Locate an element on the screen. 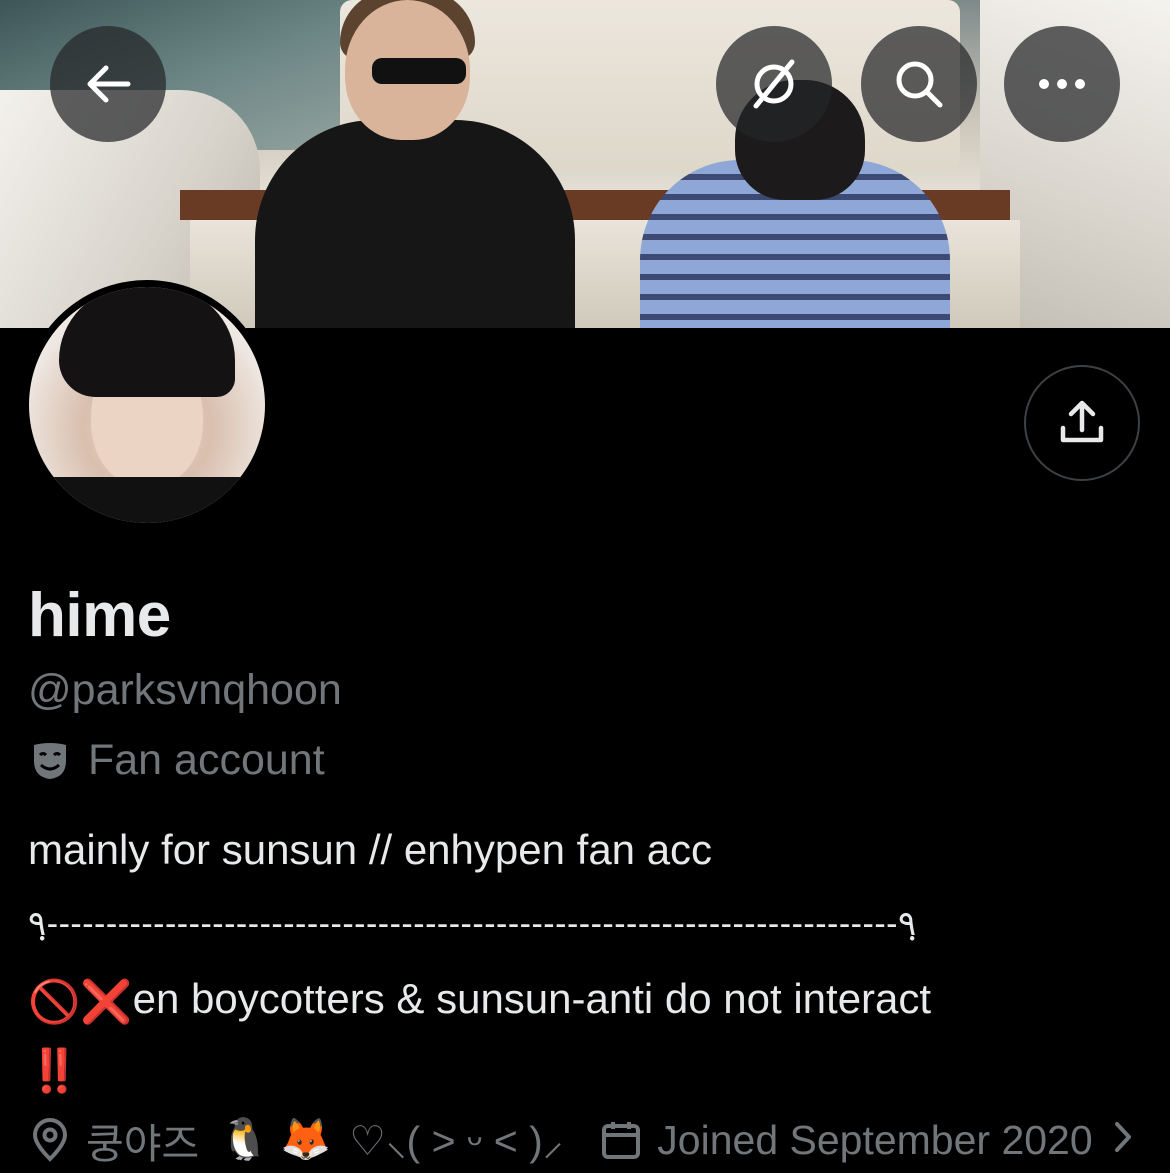 This screenshot has width=1170, height=1173. location-pin-icon is located at coordinates (50, 1140).